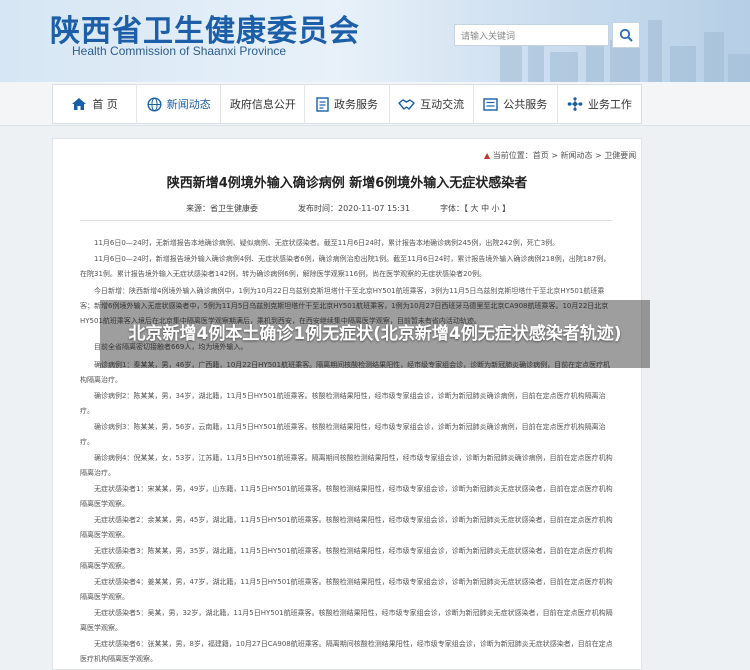 This screenshot has width=750, height=670. I want to click on nav-label: 业务工作, so click(609, 104).